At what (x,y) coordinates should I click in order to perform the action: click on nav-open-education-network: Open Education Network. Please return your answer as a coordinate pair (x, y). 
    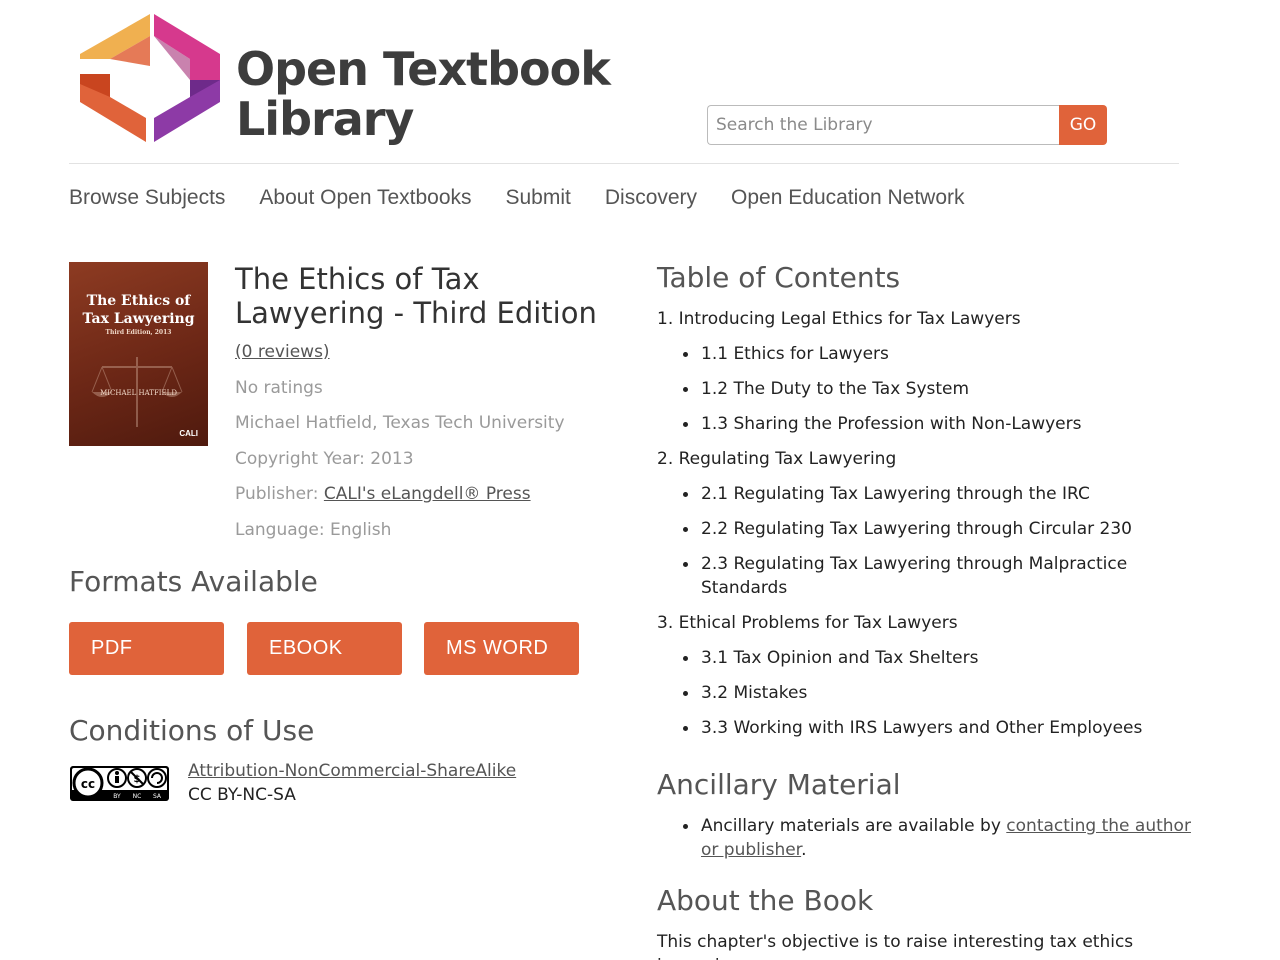
    Looking at the image, I should click on (847, 198).